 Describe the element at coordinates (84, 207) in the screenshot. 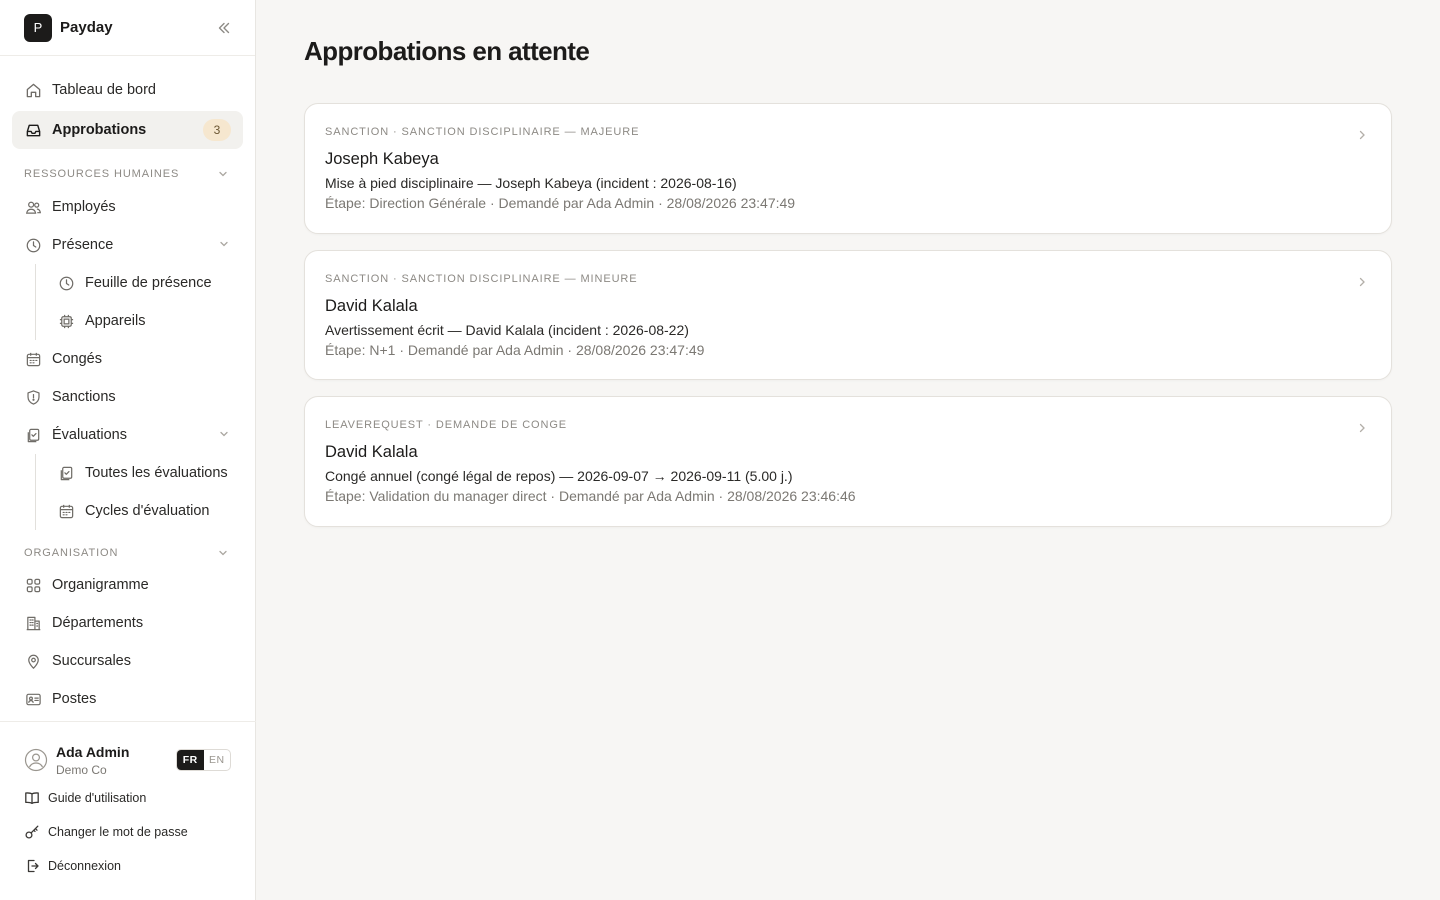

I see `nav-employees-label: Employés` at that location.